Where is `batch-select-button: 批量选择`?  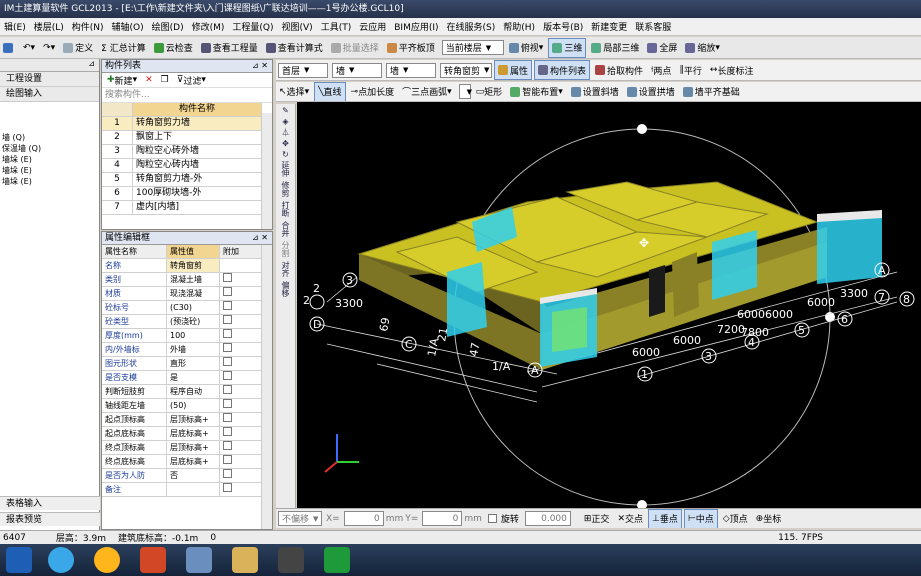 batch-select-button: 批量选择 is located at coordinates (355, 48).